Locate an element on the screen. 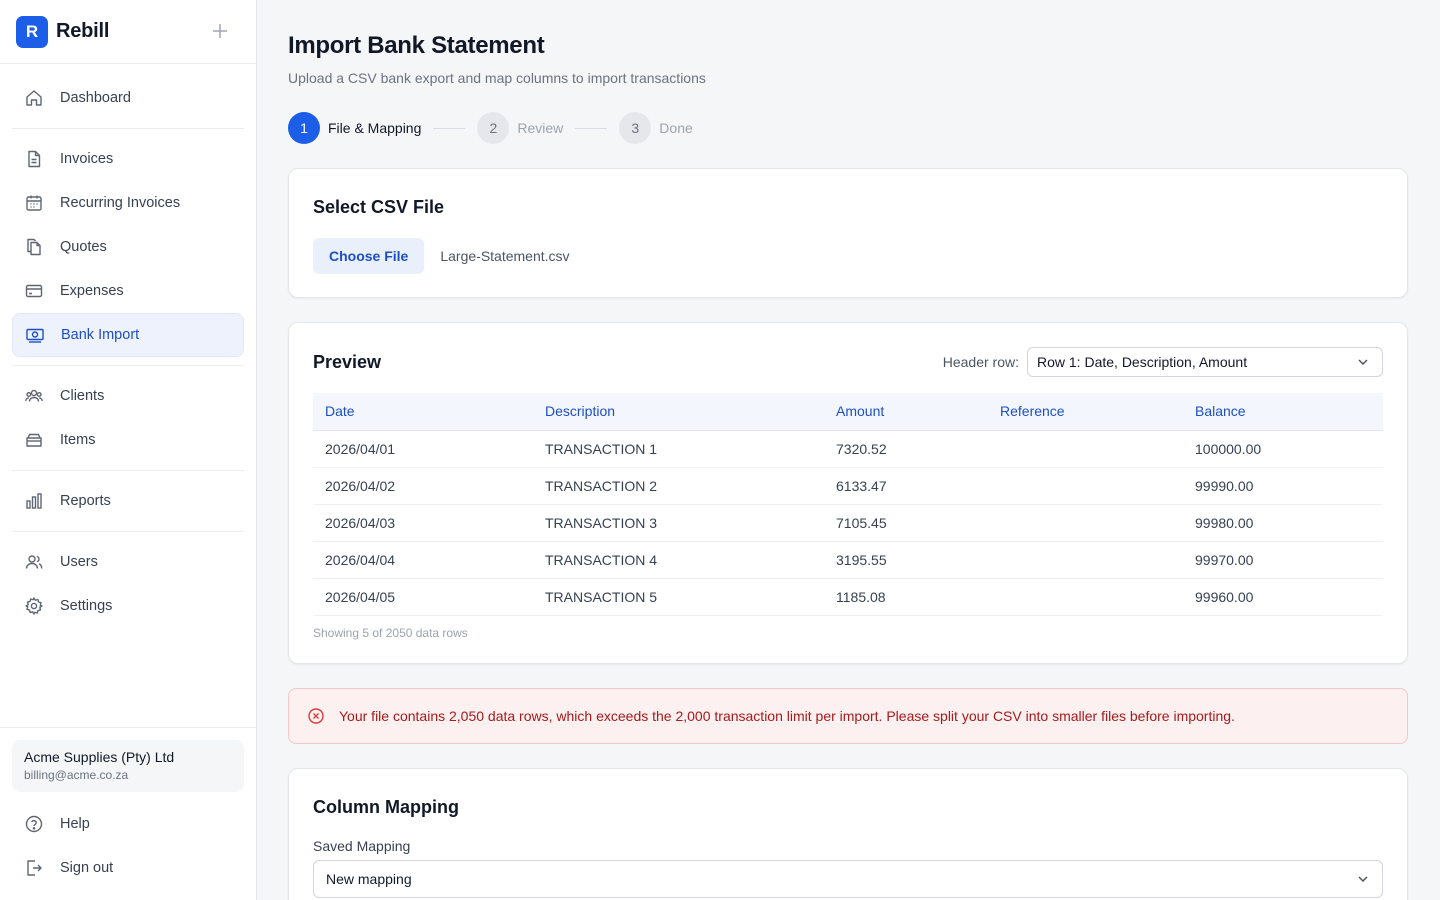  sidebar-item-label: Help is located at coordinates (75, 824).